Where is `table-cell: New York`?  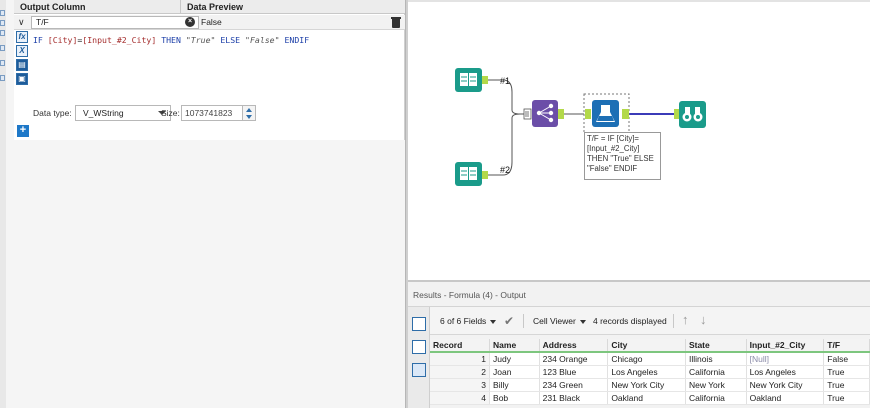 table-cell: New York is located at coordinates (716, 385).